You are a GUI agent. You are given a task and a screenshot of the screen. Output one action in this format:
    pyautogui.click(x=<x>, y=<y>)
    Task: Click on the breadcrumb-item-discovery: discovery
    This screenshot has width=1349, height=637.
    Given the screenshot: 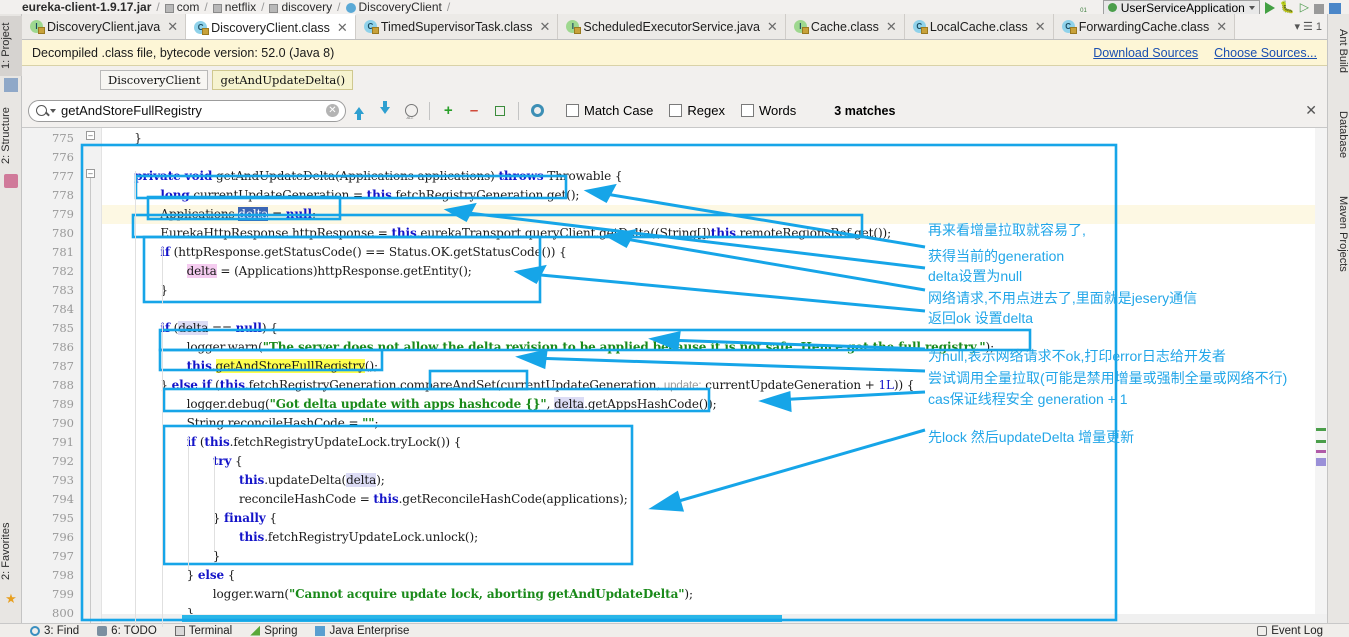 What is the action you would take?
    pyautogui.click(x=300, y=7)
    